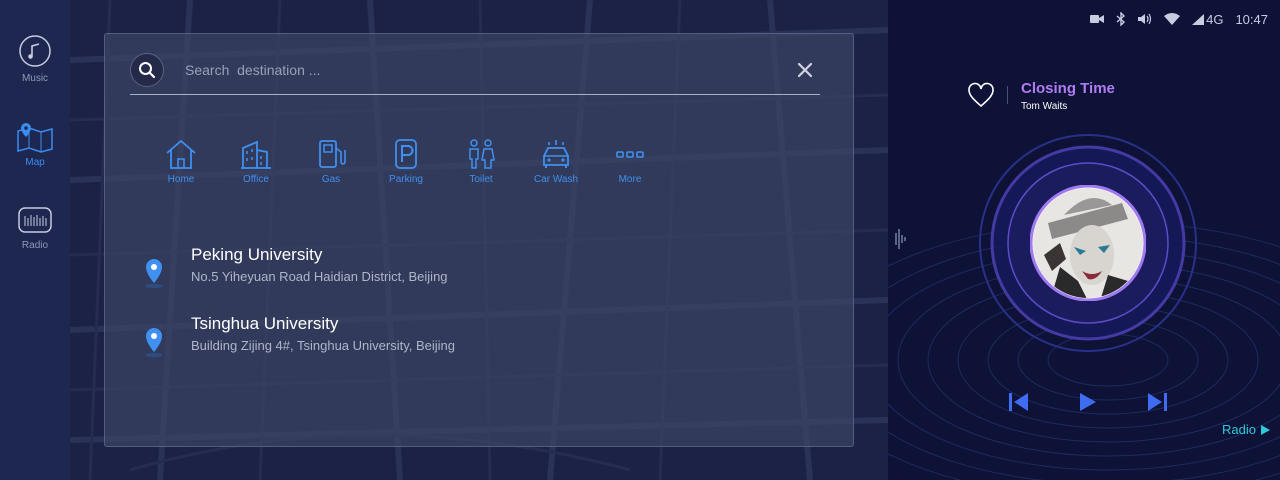 This screenshot has width=1280, height=480. I want to click on volume-icon, so click(1145, 19).